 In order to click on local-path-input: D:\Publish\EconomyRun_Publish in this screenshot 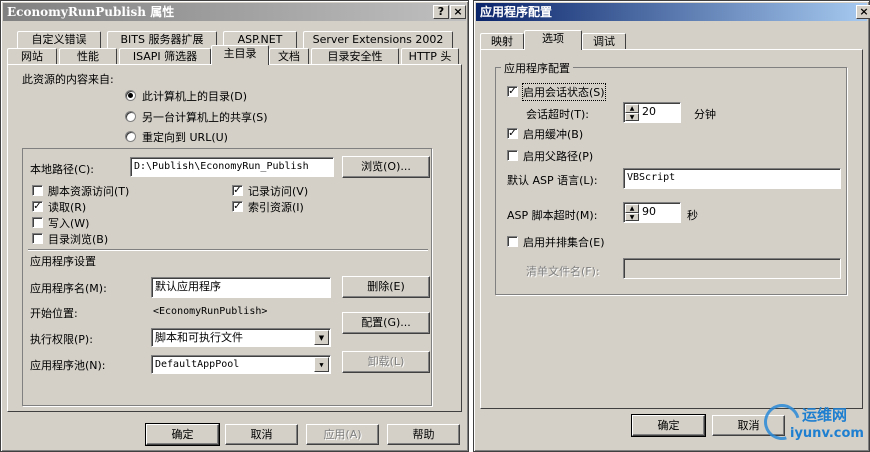, I will do `click(232, 167)`.